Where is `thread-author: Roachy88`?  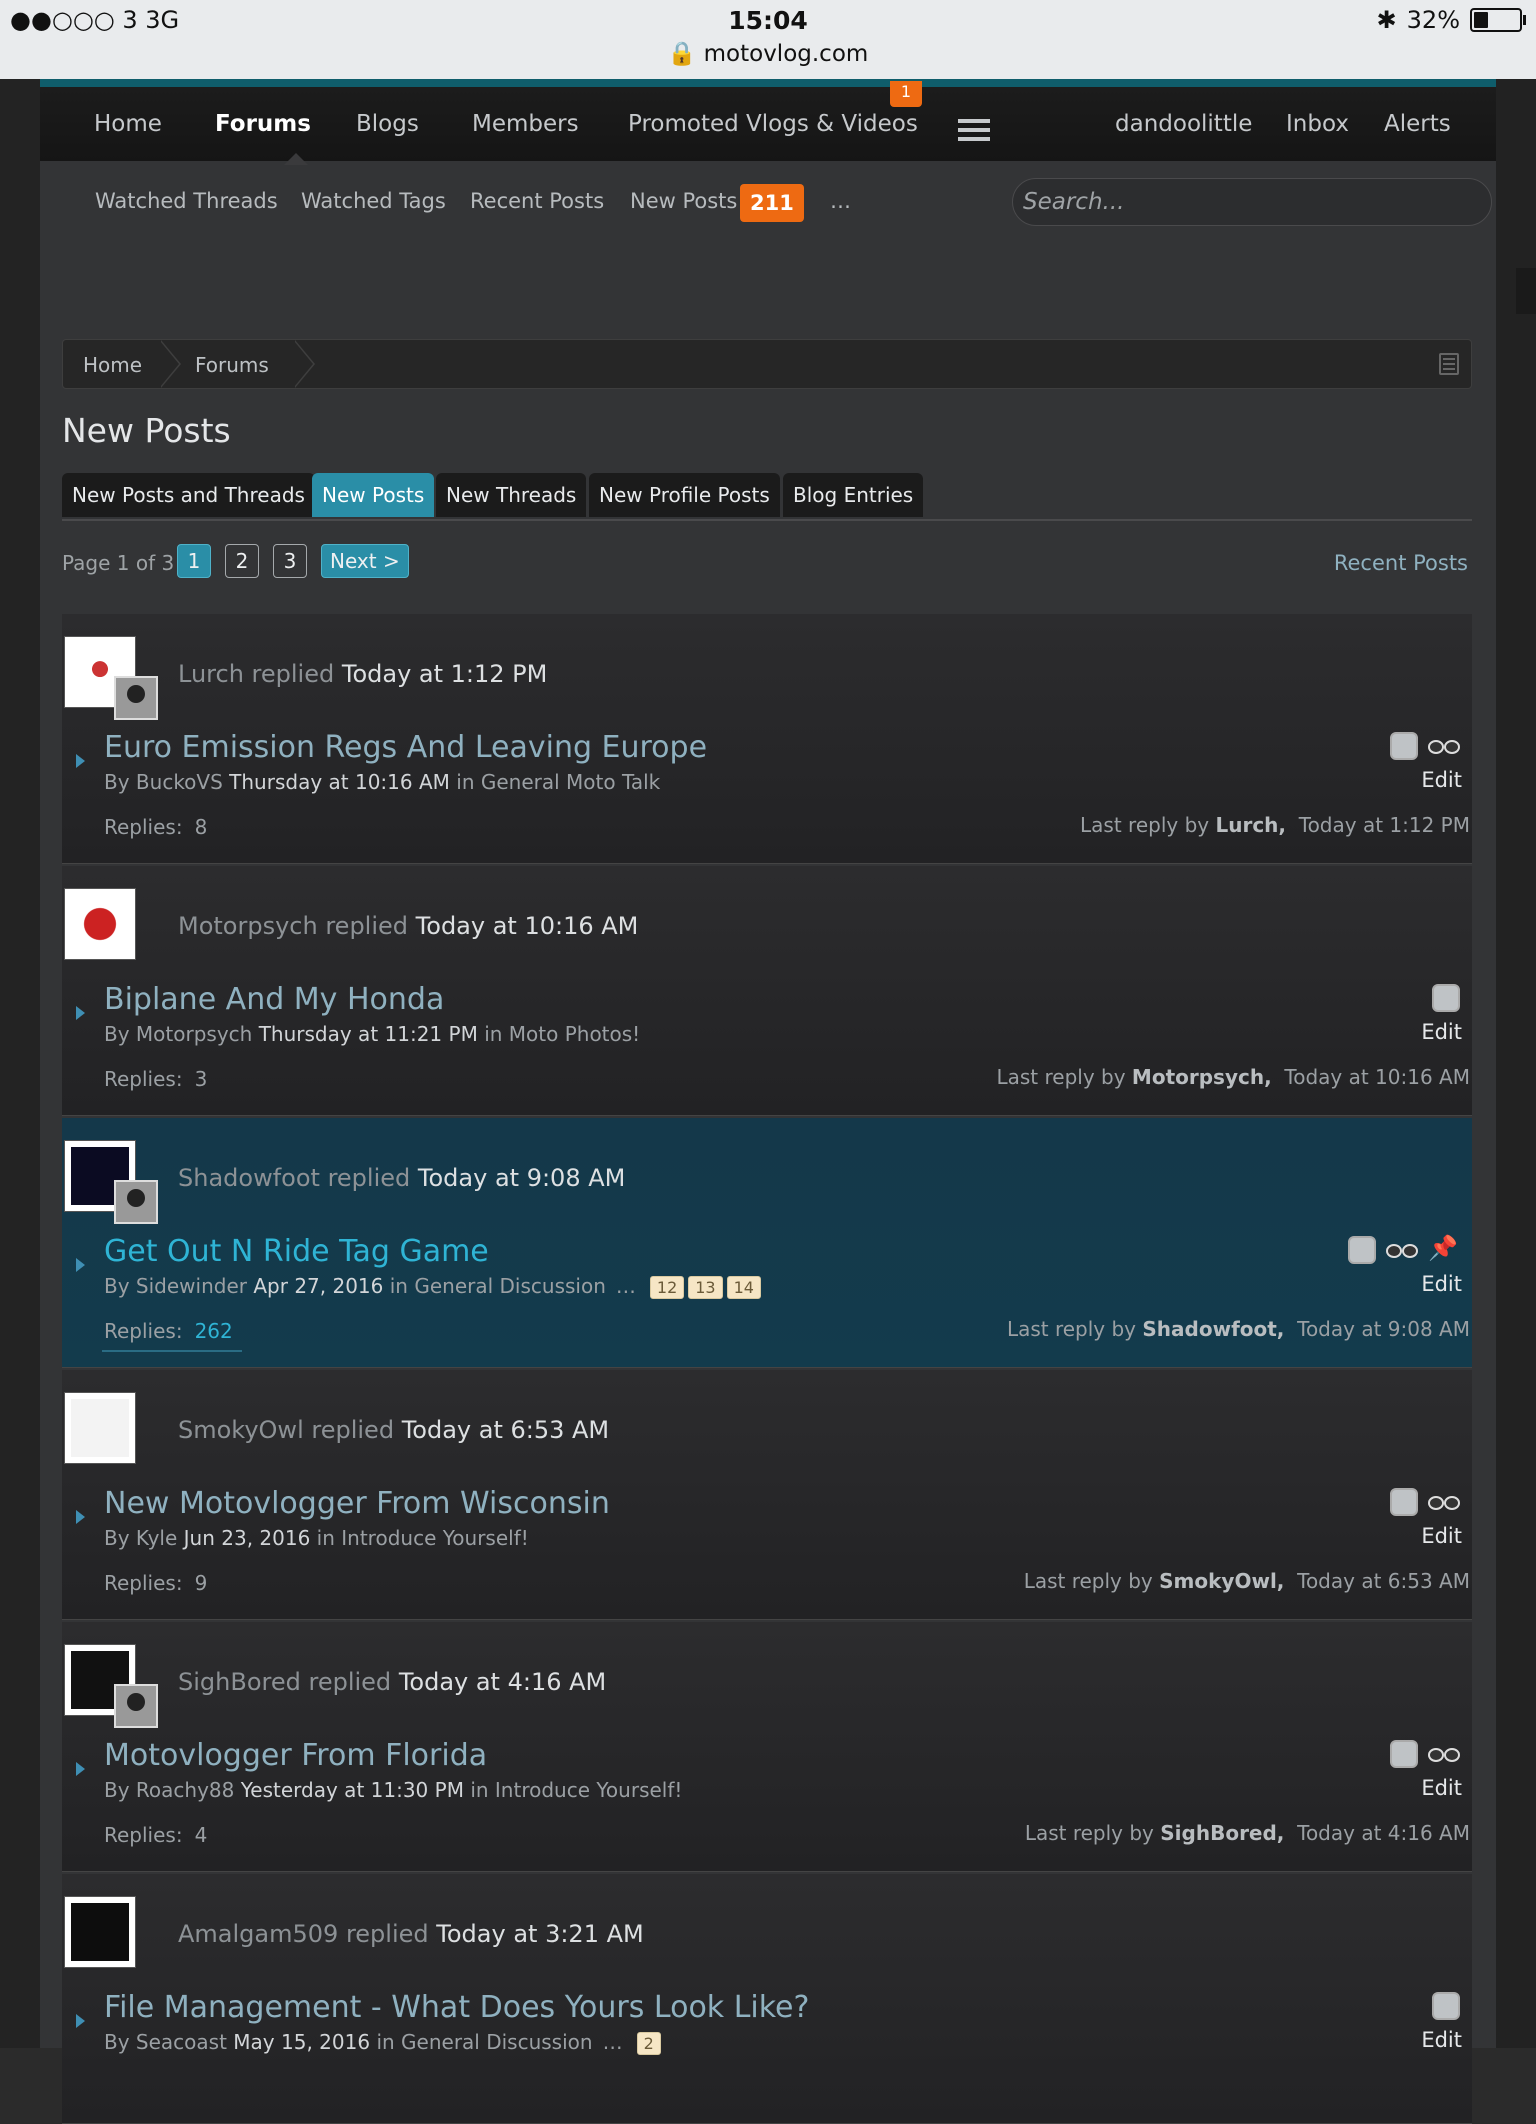
thread-author: Roachy88 is located at coordinates (185, 1790).